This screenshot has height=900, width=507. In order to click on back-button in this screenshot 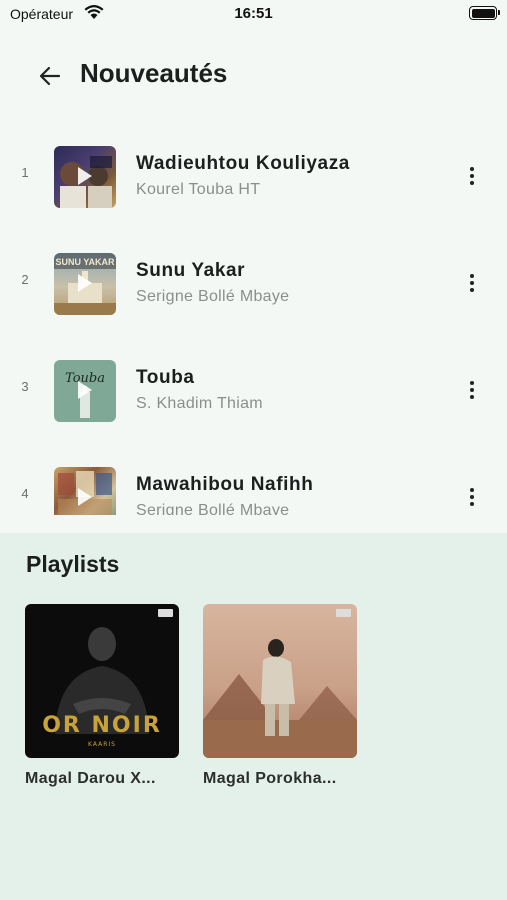, I will do `click(50, 76)`.